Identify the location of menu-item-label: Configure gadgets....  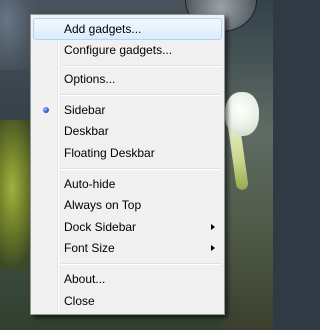
(118, 50).